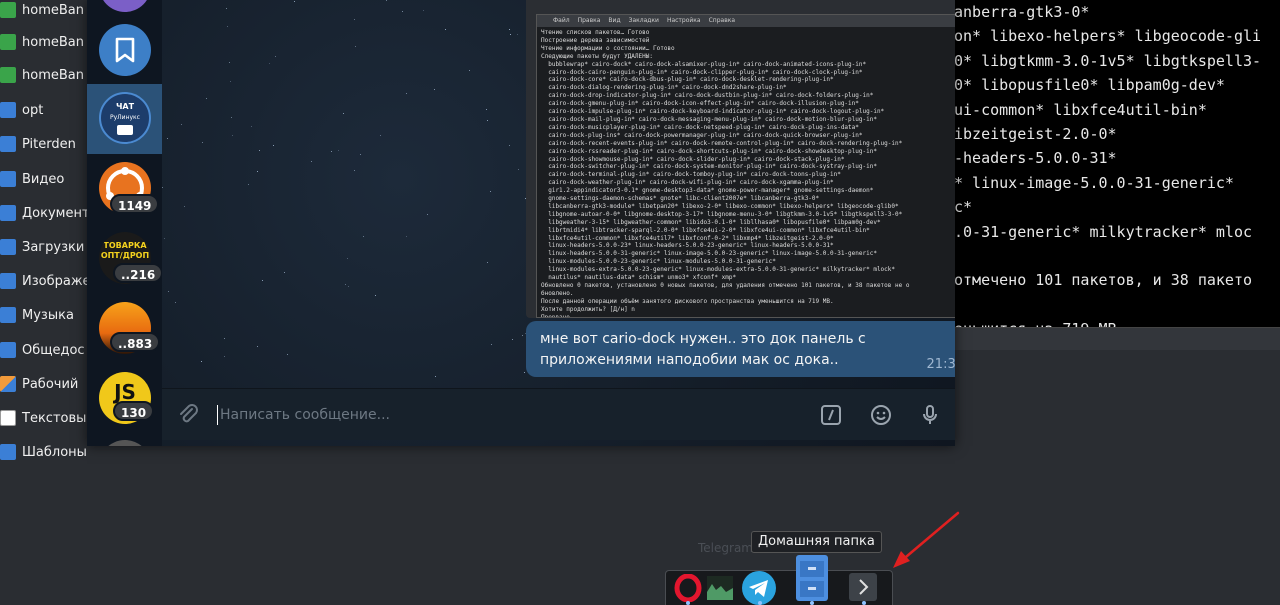  I want to click on annotation-arrow-icon, so click(926, 539).